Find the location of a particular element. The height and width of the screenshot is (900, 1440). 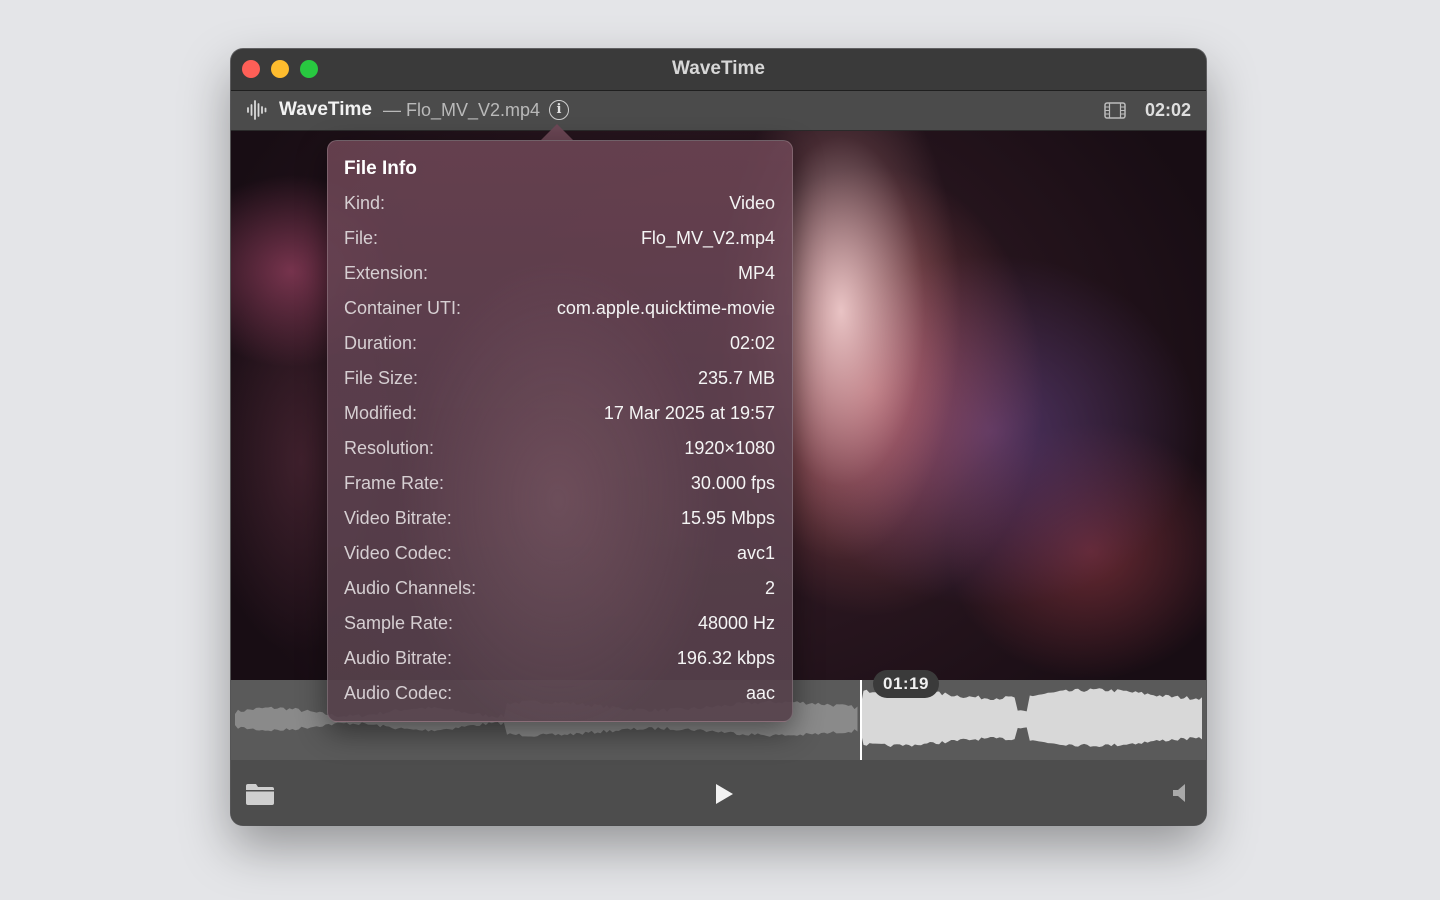

info-label: Frame Rate: is located at coordinates (394, 483).